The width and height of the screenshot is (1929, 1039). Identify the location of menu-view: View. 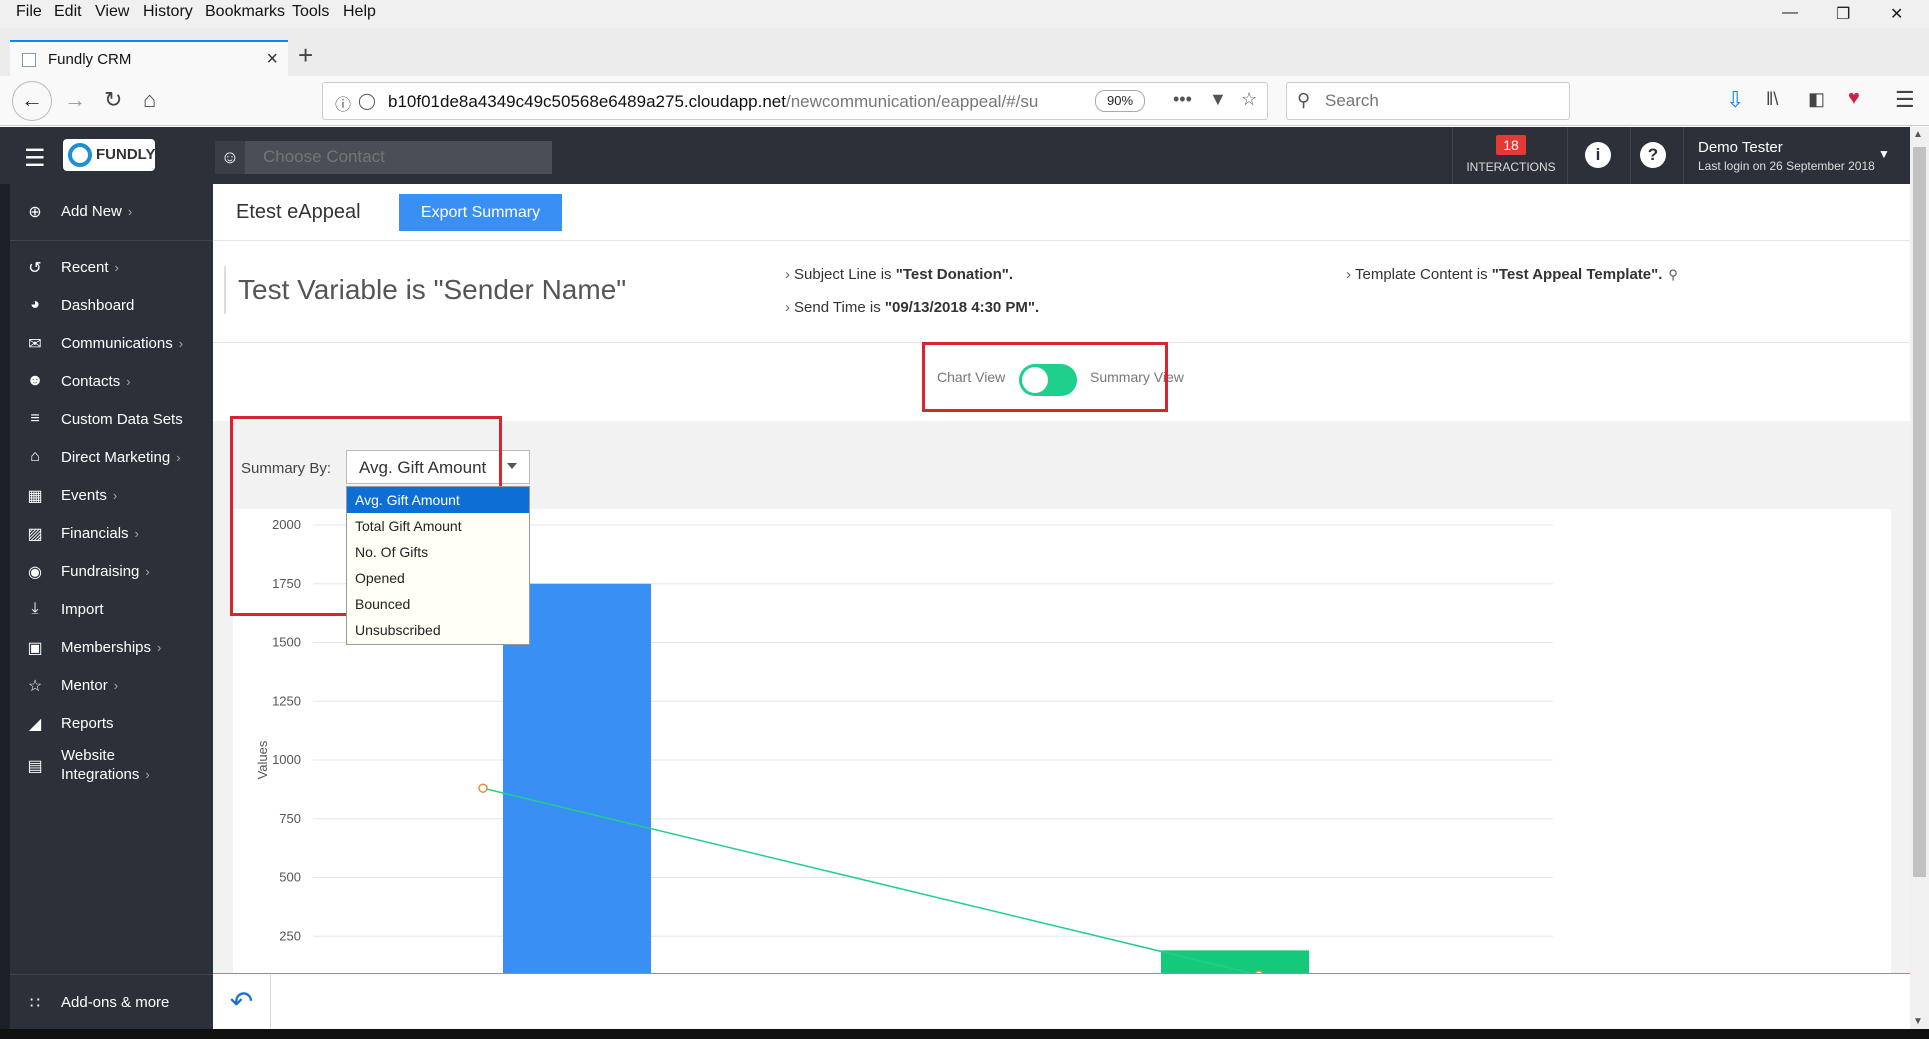
(112, 12).